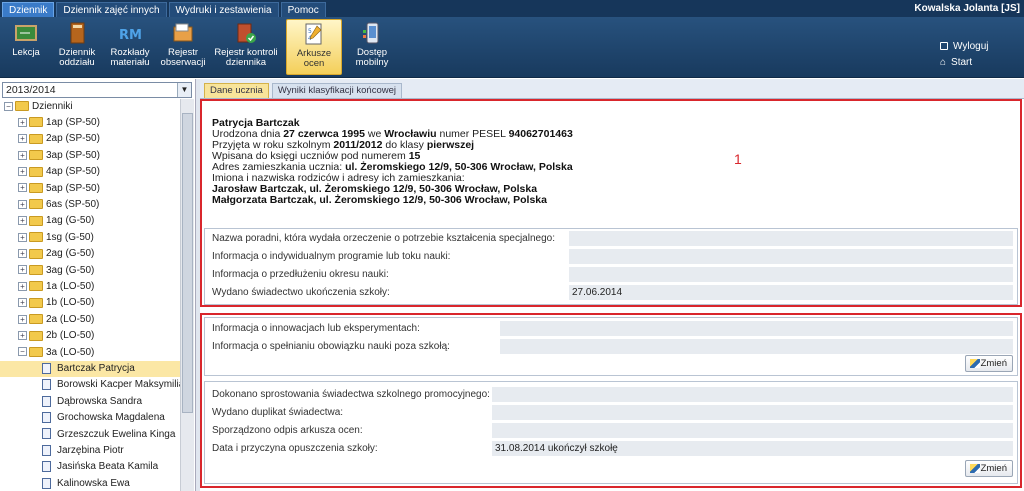 This screenshot has height=491, width=1024. What do you see at coordinates (187, 263) in the screenshot?
I see `scrollbar-thumb` at bounding box center [187, 263].